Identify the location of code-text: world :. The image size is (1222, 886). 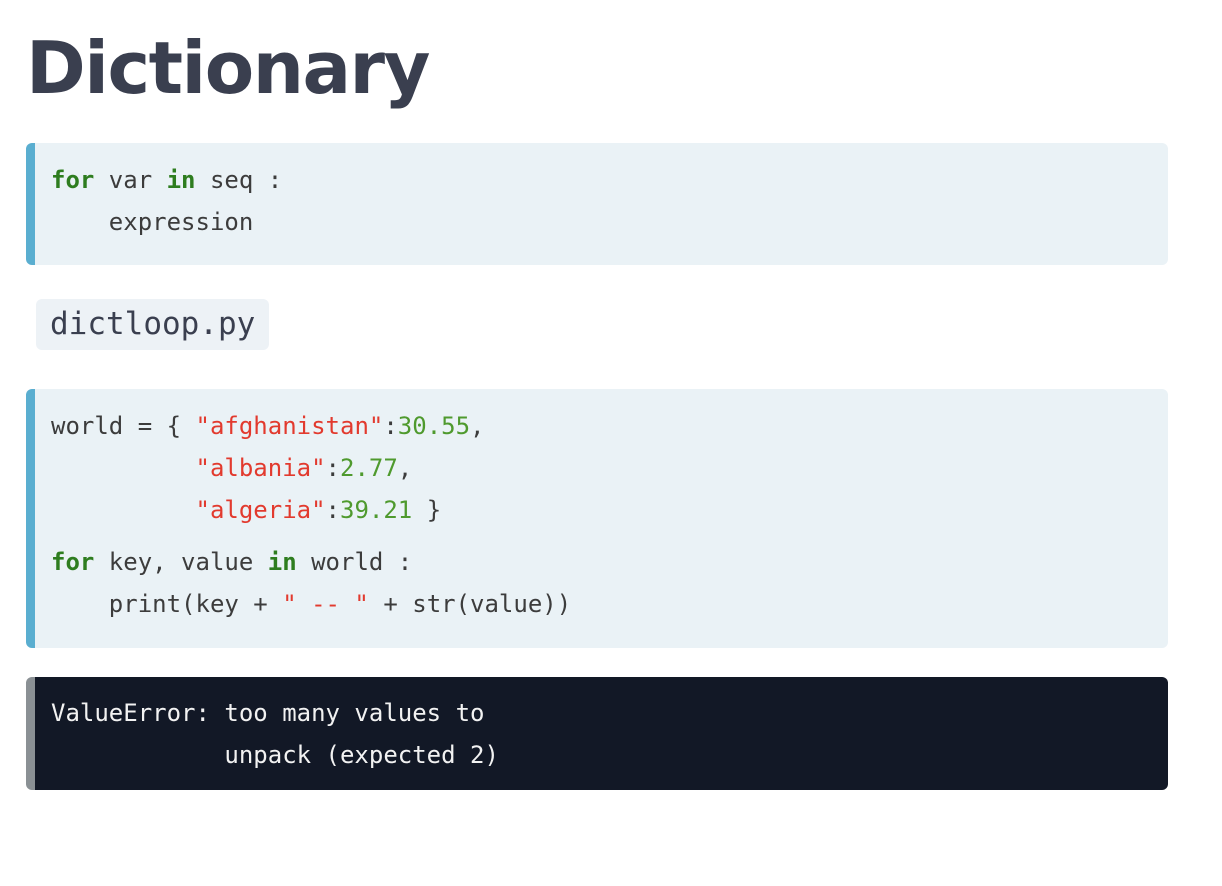
(354, 562).